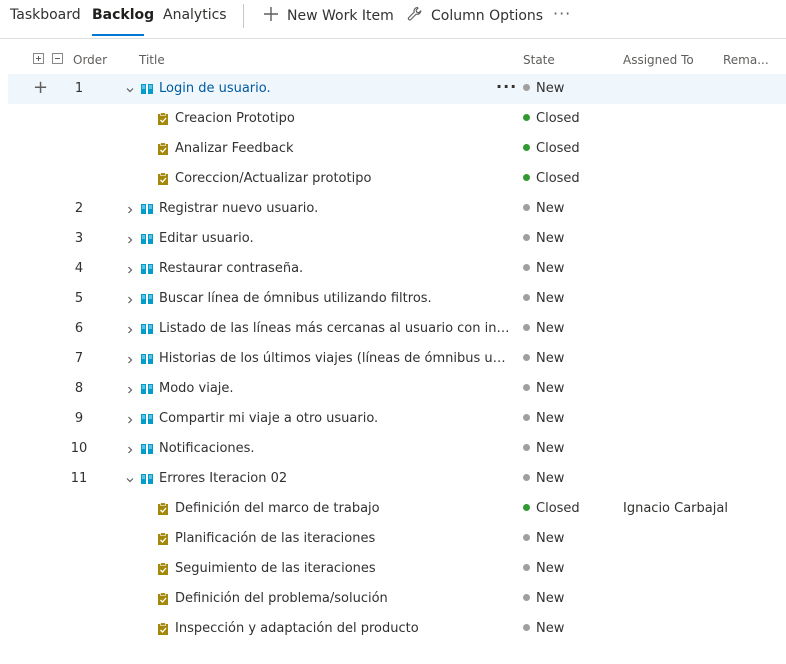  I want to click on backlog-row-user-story: +1 Login de usuario. ··· New, so click(393, 89).